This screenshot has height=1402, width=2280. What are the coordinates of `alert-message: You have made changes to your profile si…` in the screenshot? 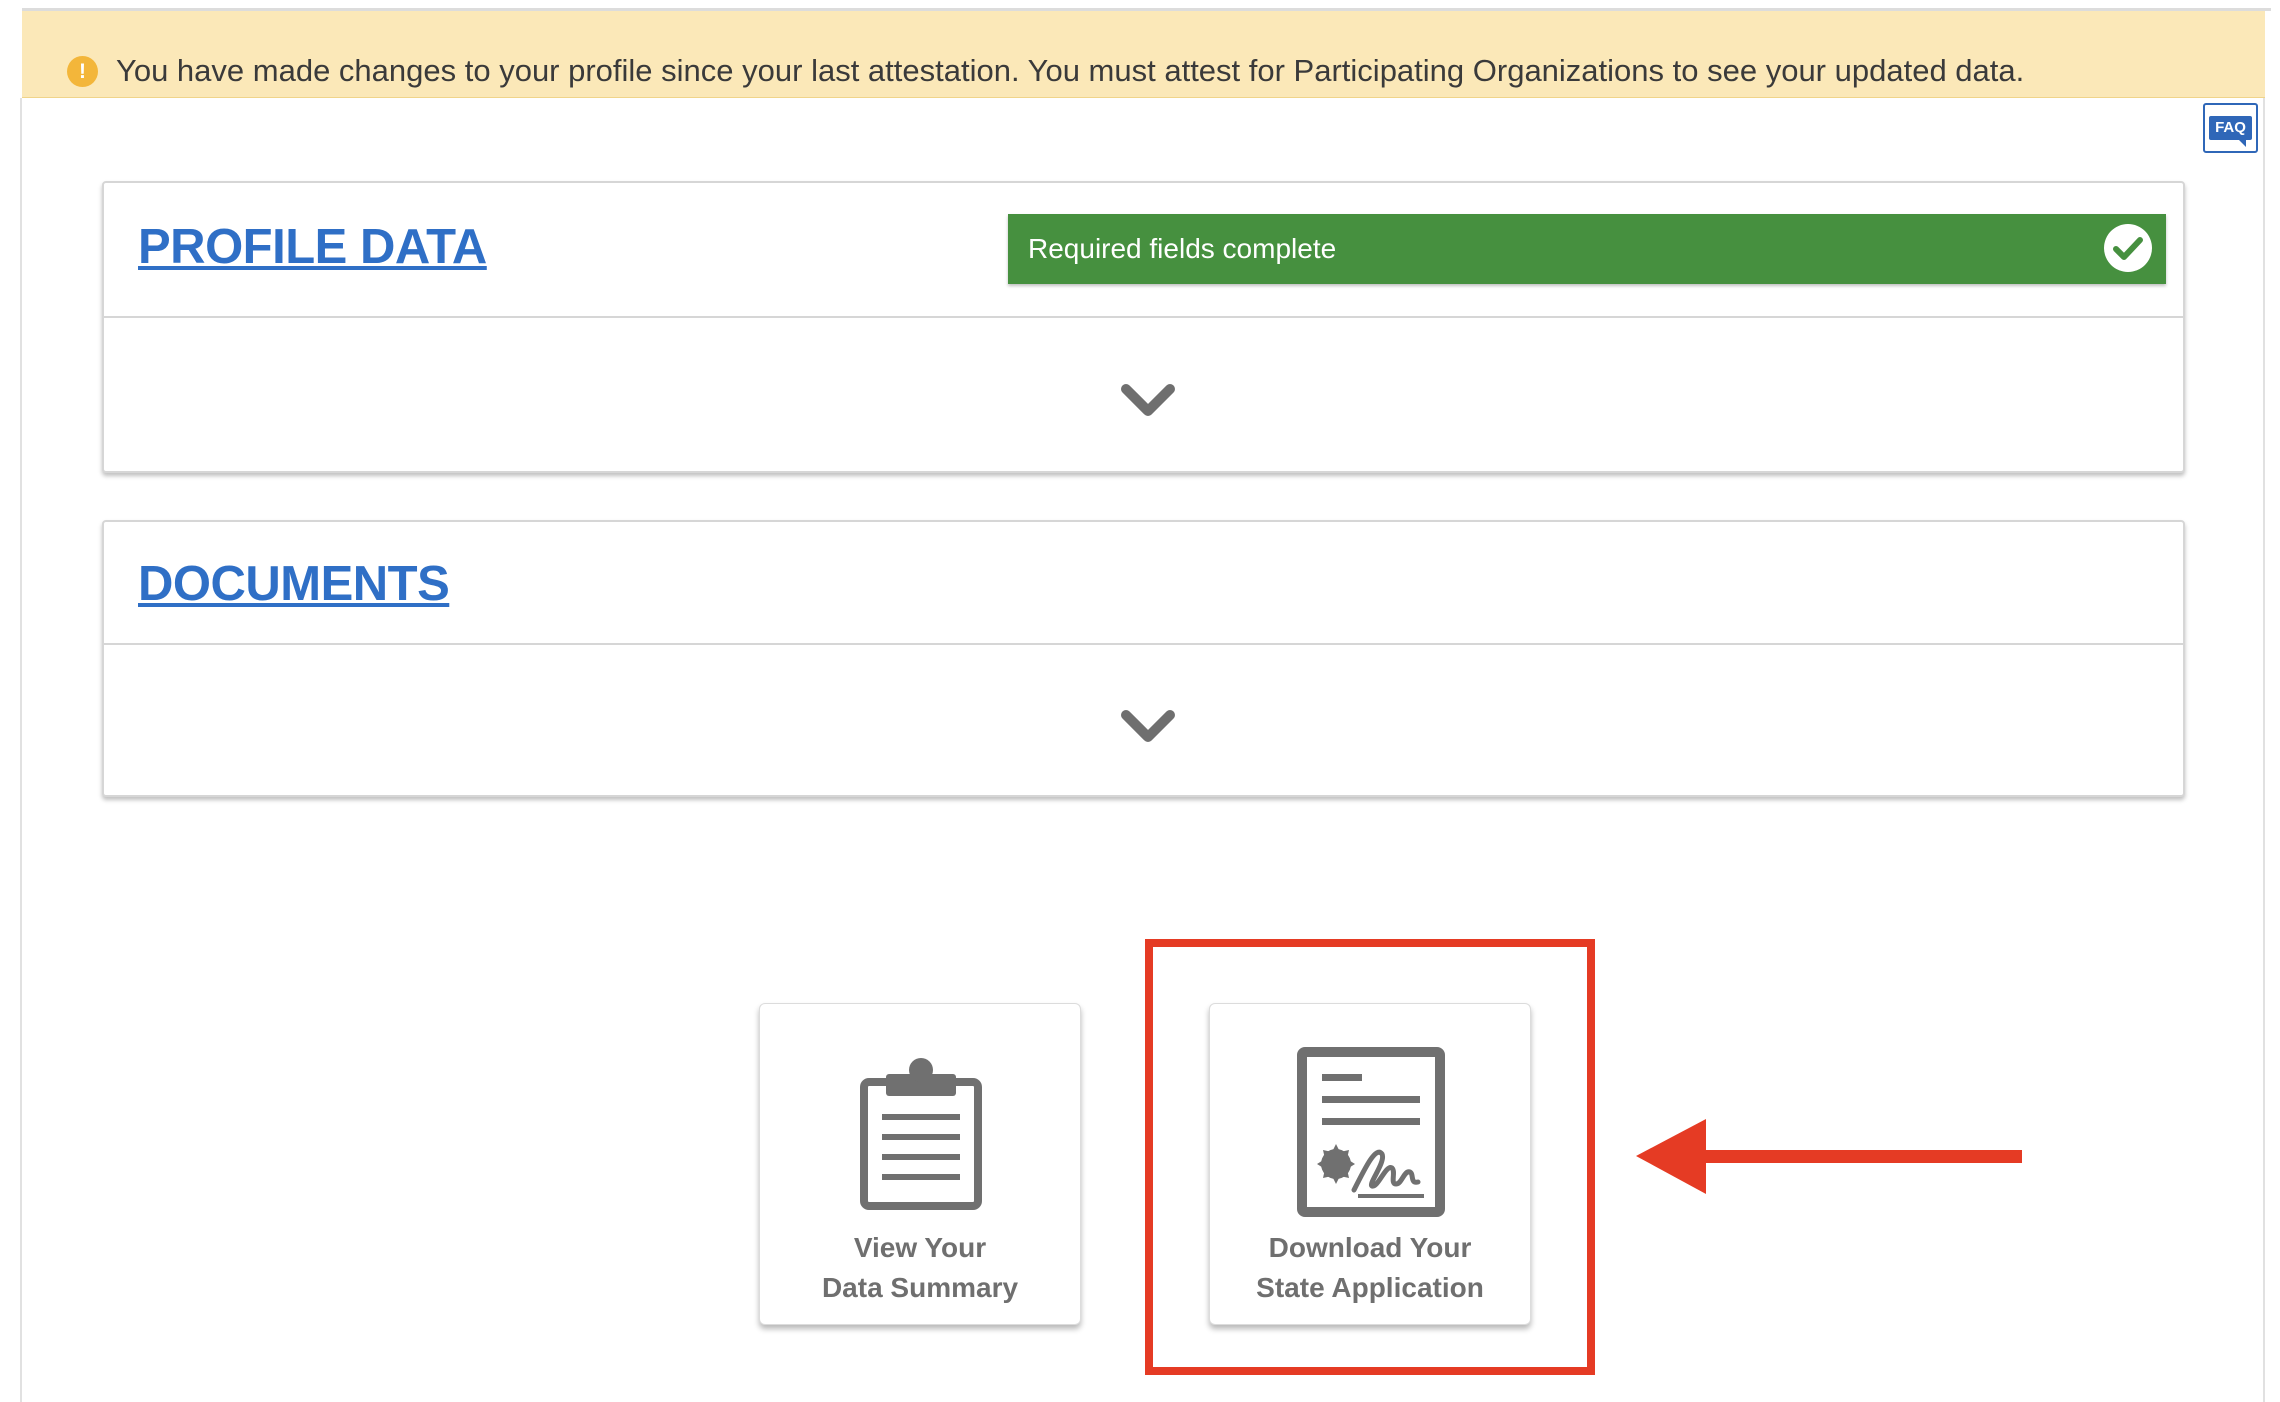 It's located at (1070, 70).